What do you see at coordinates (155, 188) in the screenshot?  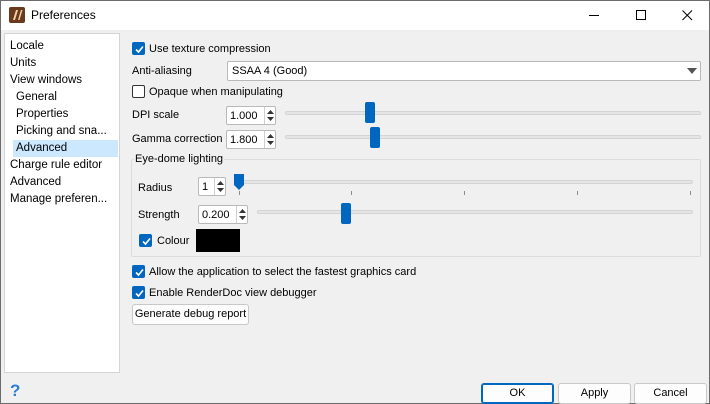 I see `radius-label: Radius` at bounding box center [155, 188].